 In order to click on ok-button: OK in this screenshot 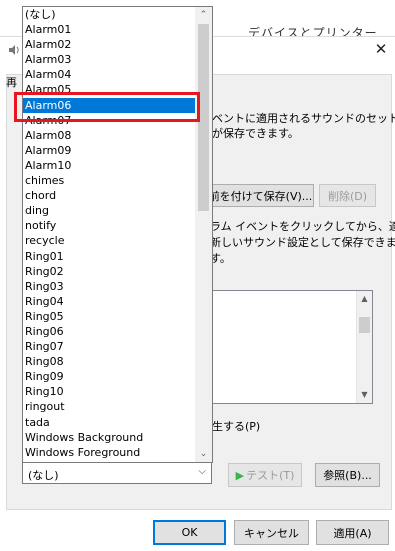, I will do `click(189, 532)`.